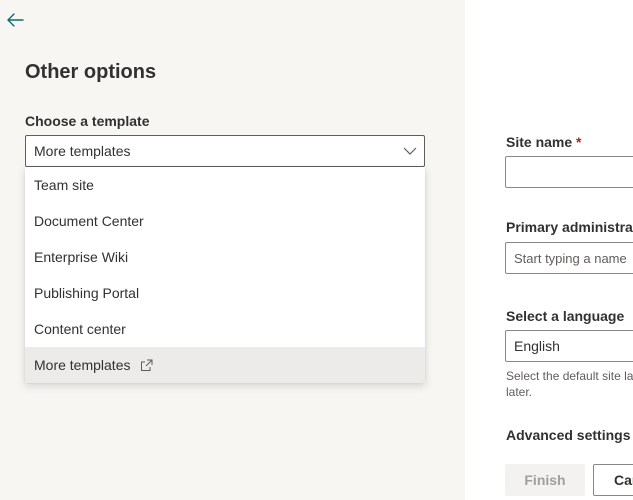 Image resolution: width=633 pixels, height=500 pixels. Describe the element at coordinates (577, 142) in the screenshot. I see `required-marker: *` at that location.